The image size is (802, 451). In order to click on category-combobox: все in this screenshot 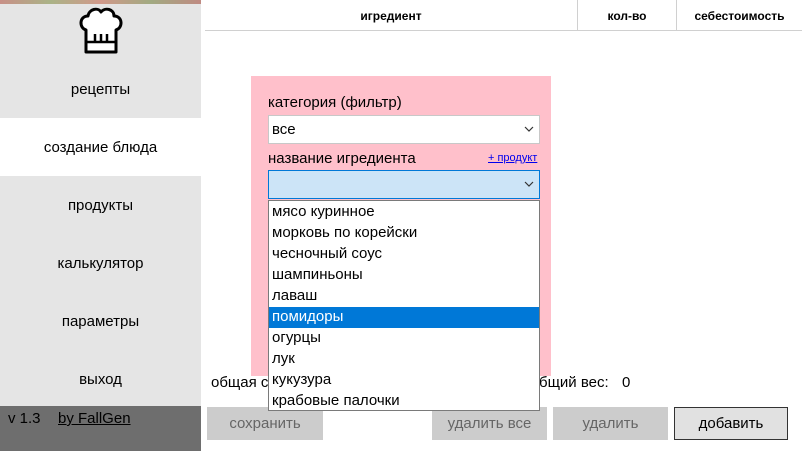, I will do `click(404, 129)`.